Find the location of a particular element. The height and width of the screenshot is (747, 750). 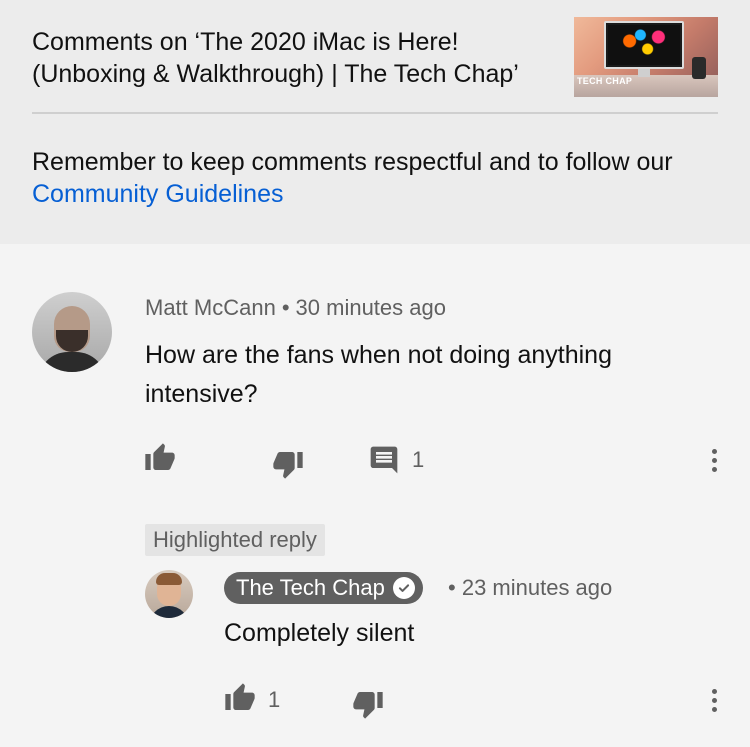

reply-author-avatar is located at coordinates (169, 594).